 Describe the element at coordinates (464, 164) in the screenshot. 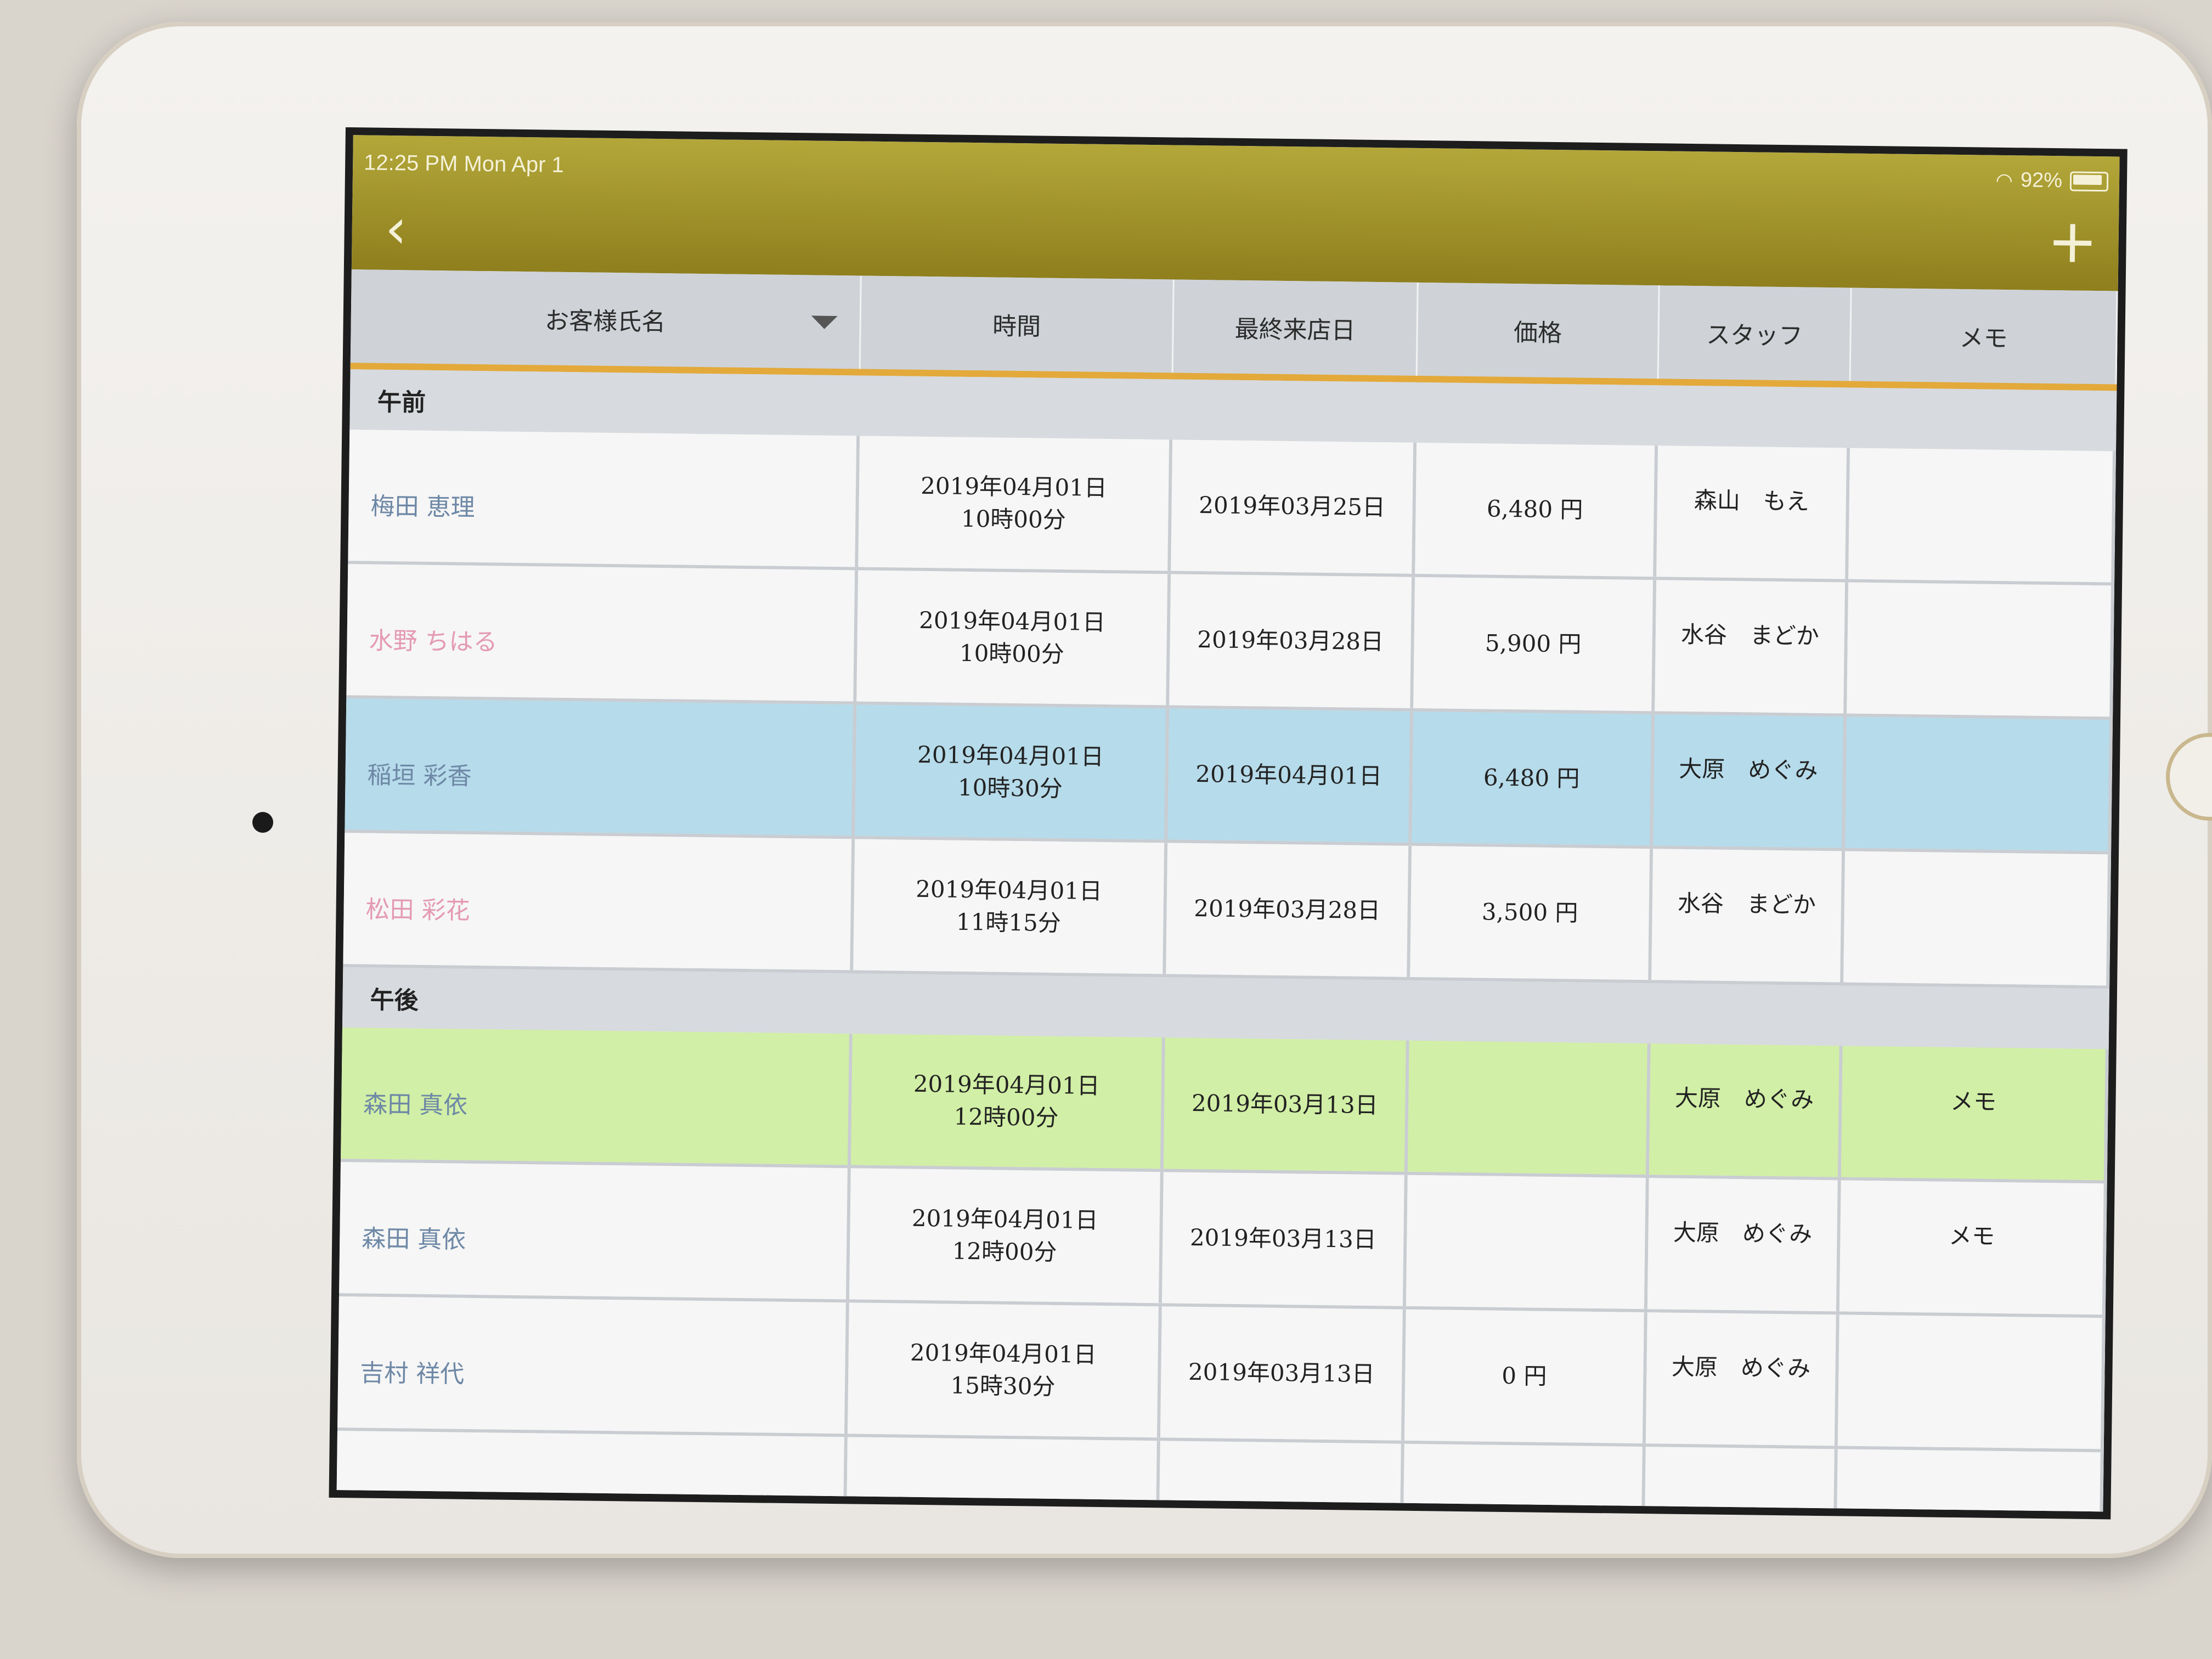

I see `status-time: 12:25 PM Mon Apr 1` at that location.